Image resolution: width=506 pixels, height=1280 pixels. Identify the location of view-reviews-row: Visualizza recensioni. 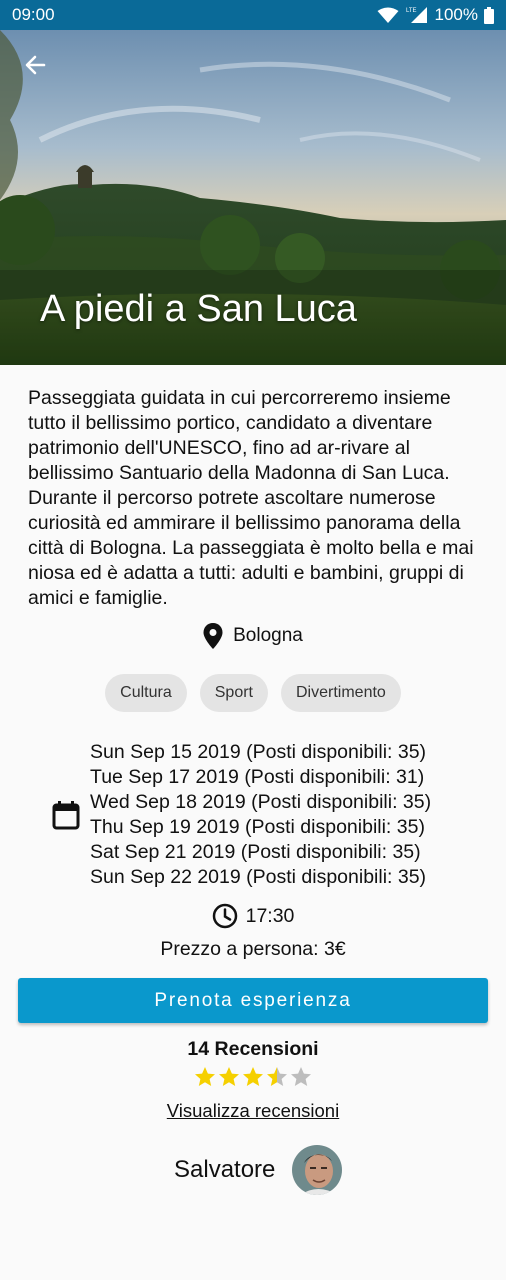
(253, 1111).